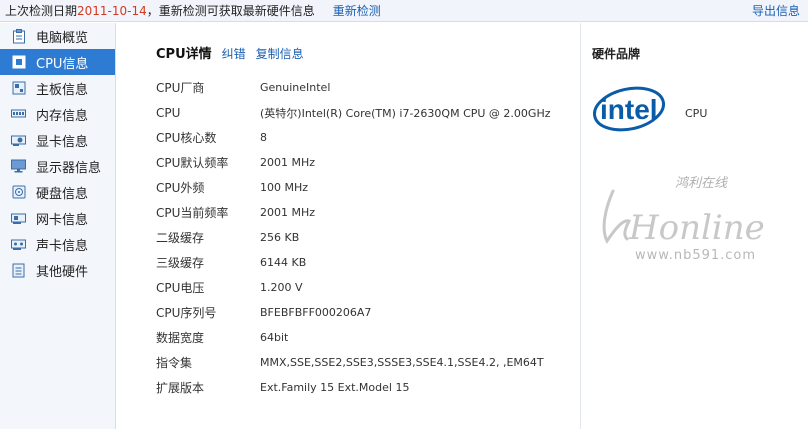 This screenshot has height=429, width=808. I want to click on site-watermark: 鸿利在线 Honline www.nb591.com, so click(696, 220).